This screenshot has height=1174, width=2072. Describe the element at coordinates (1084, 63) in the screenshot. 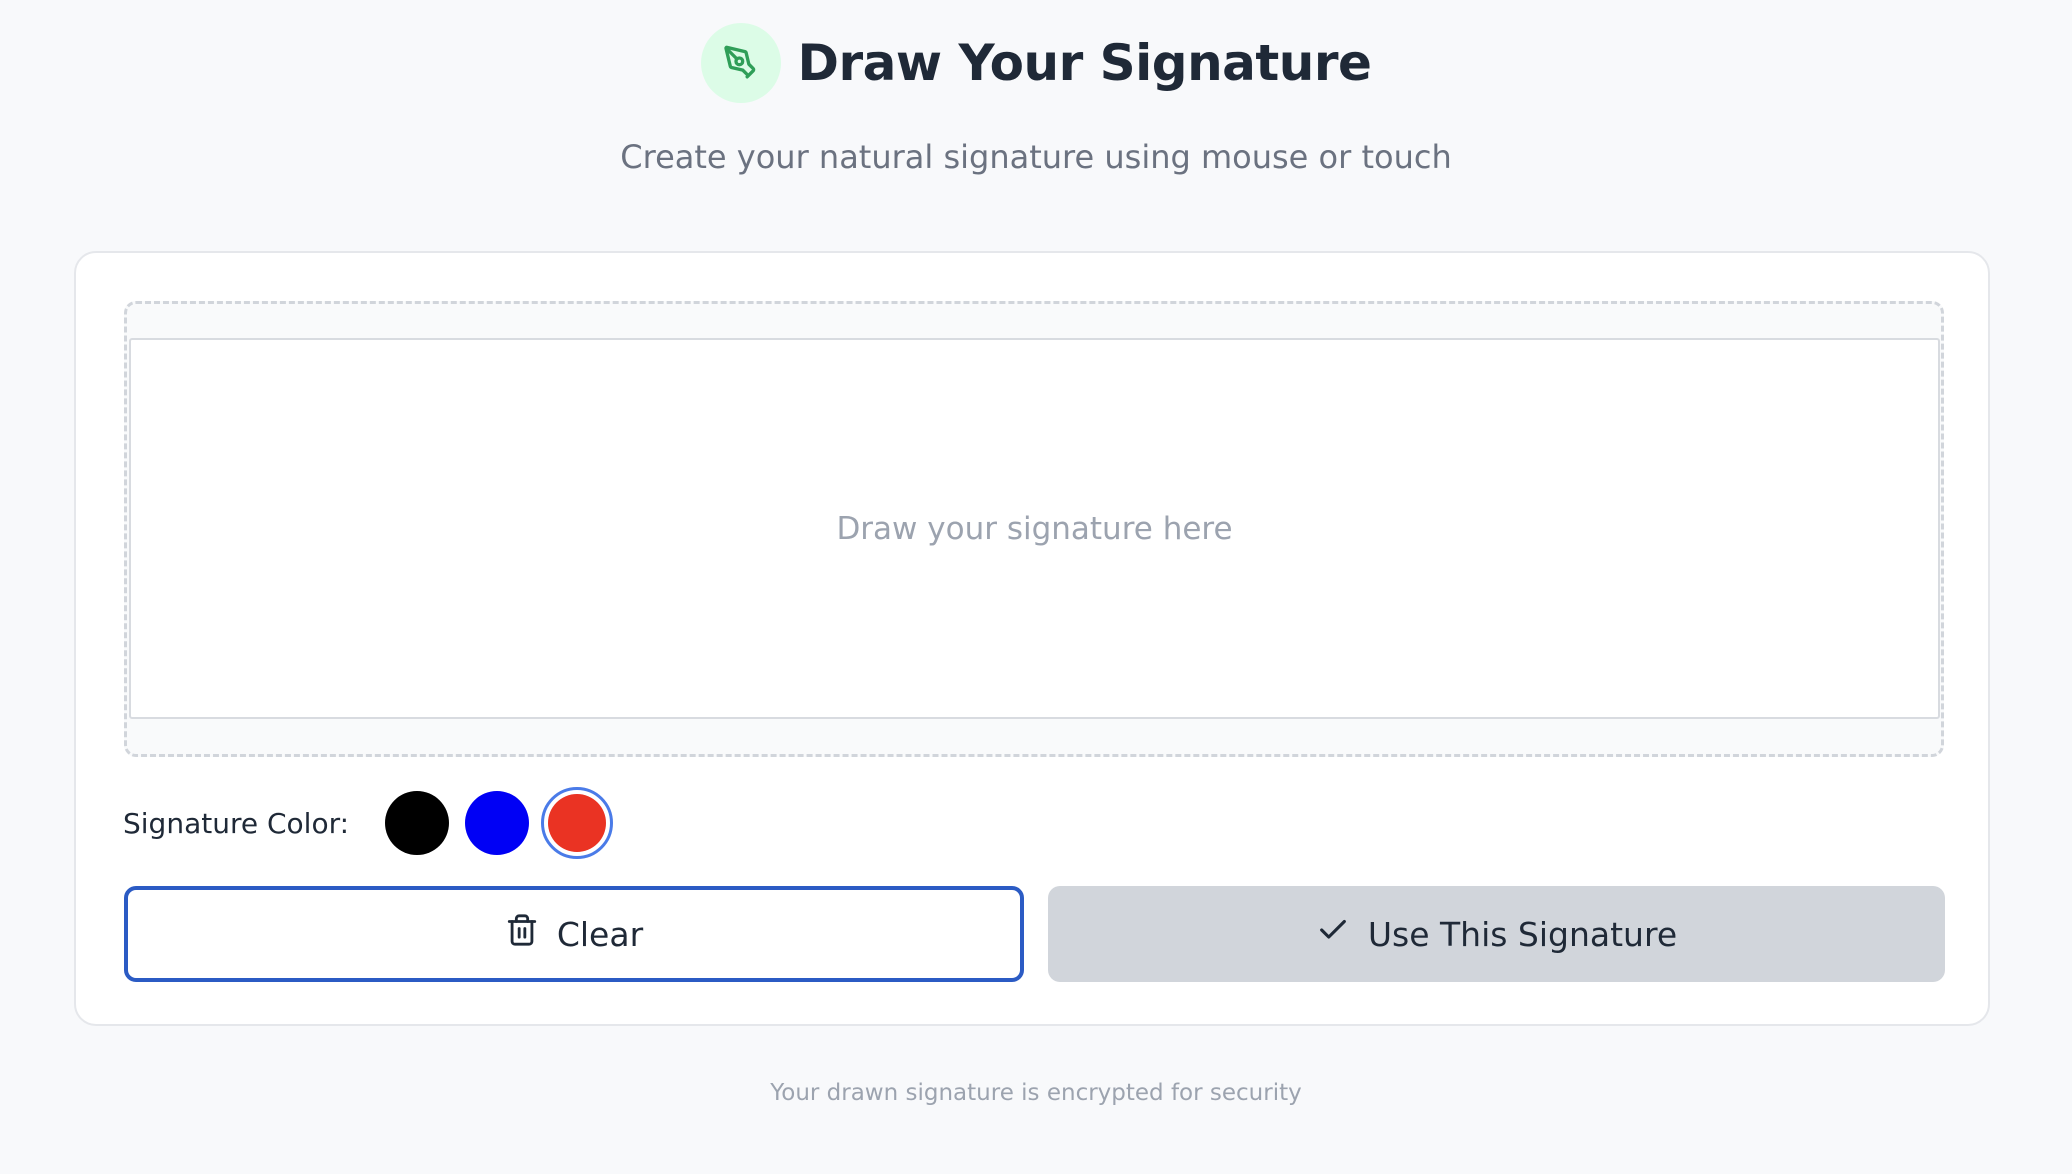

I see `page-title: Draw Your Signature` at that location.